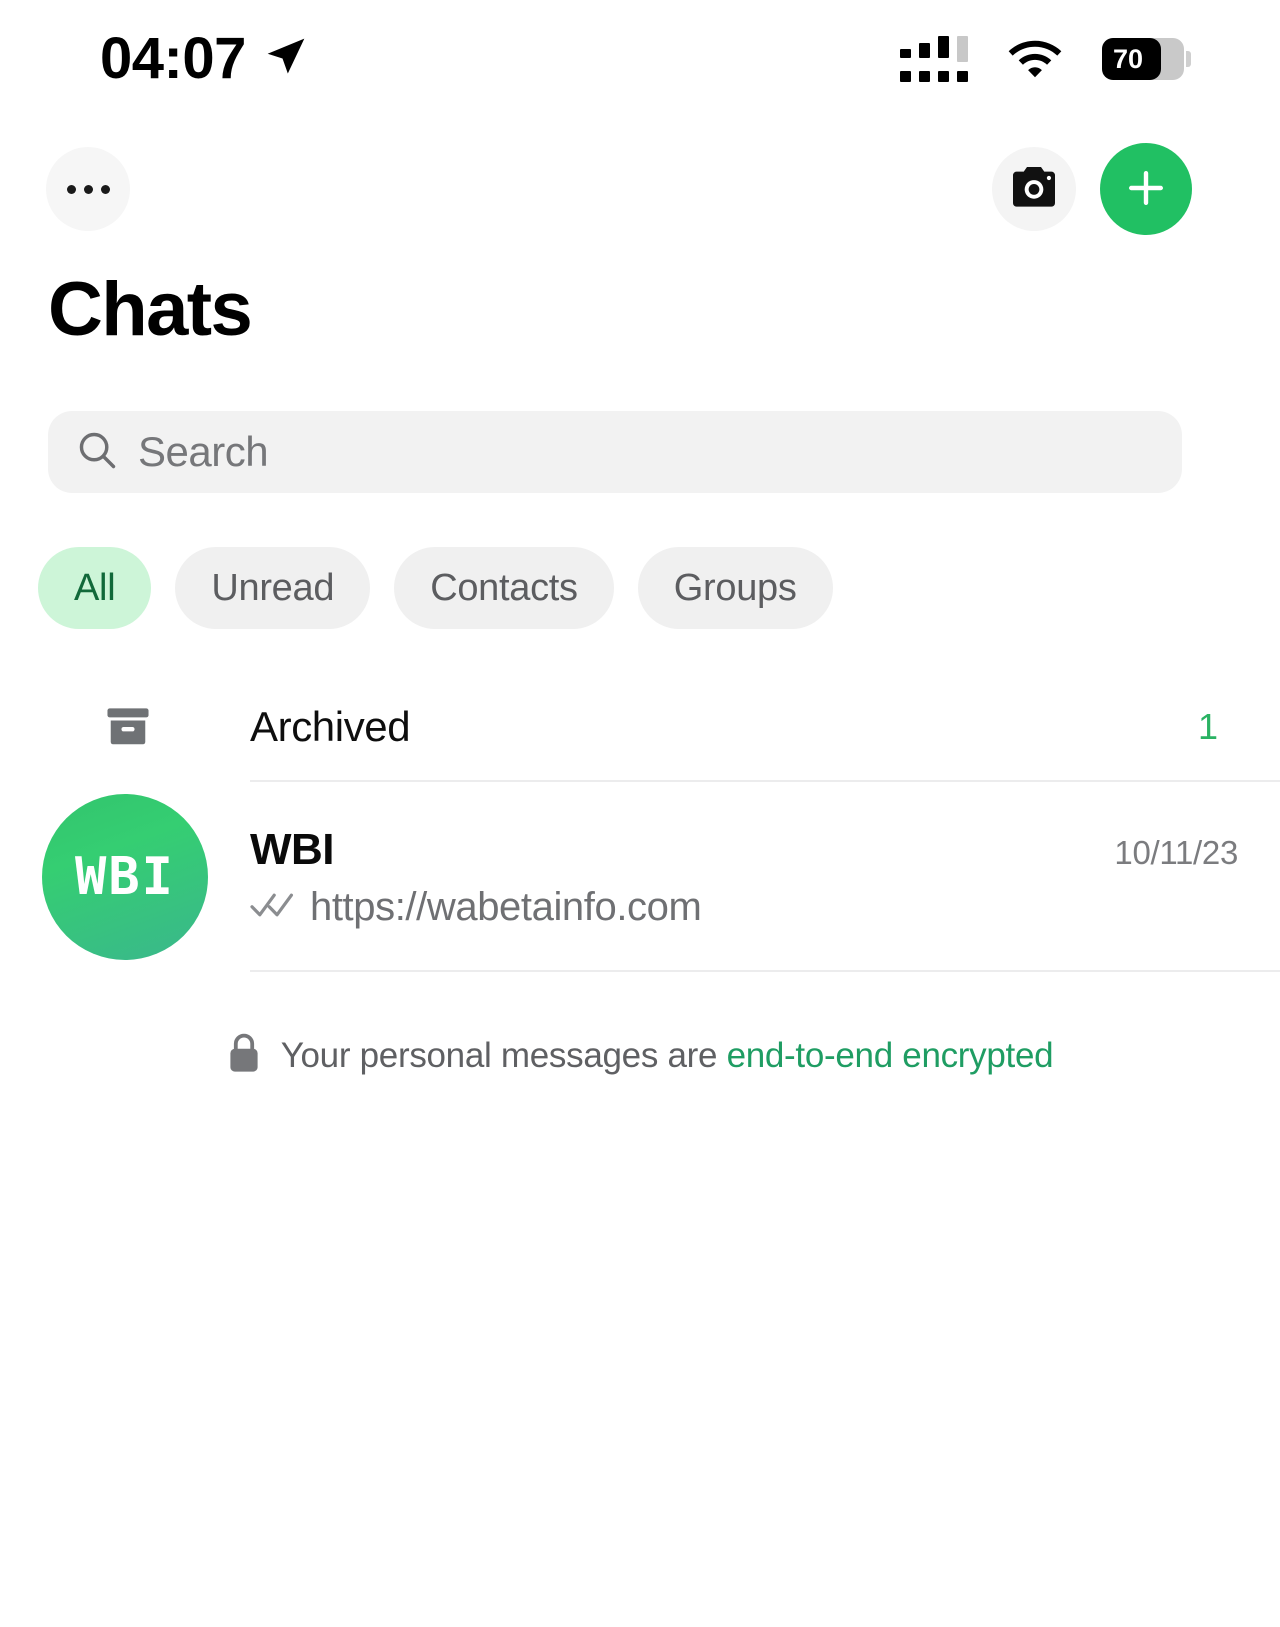 This screenshot has height=1627, width=1280. I want to click on encryption-text-highlight: end-to-end encrypted, so click(890, 1055).